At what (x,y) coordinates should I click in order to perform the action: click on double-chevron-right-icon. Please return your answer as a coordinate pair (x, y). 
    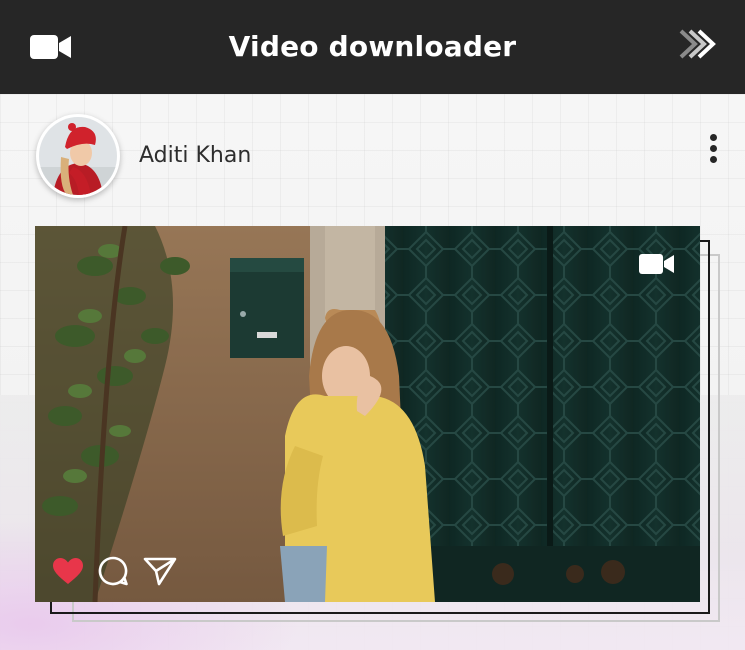
    Looking at the image, I should click on (697, 44).